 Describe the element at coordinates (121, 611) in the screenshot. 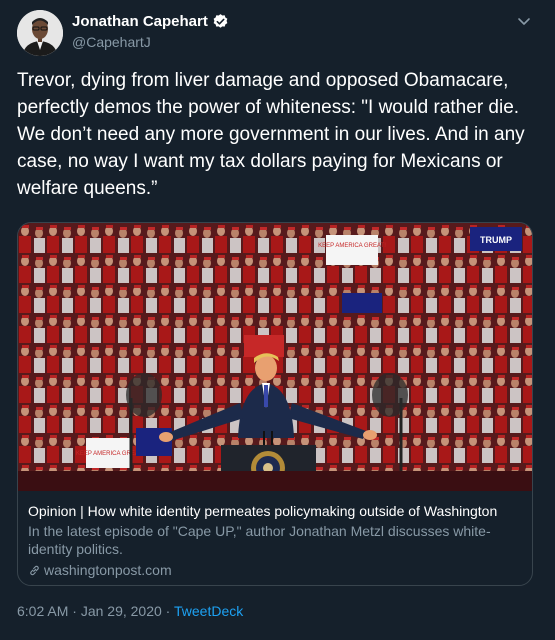

I see `tweet-date: Jan 29, 2020` at that location.